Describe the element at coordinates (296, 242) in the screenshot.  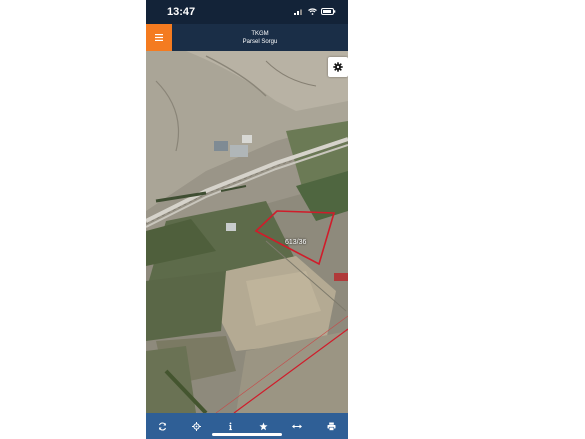
I see `parcel-label: 613/36` at that location.